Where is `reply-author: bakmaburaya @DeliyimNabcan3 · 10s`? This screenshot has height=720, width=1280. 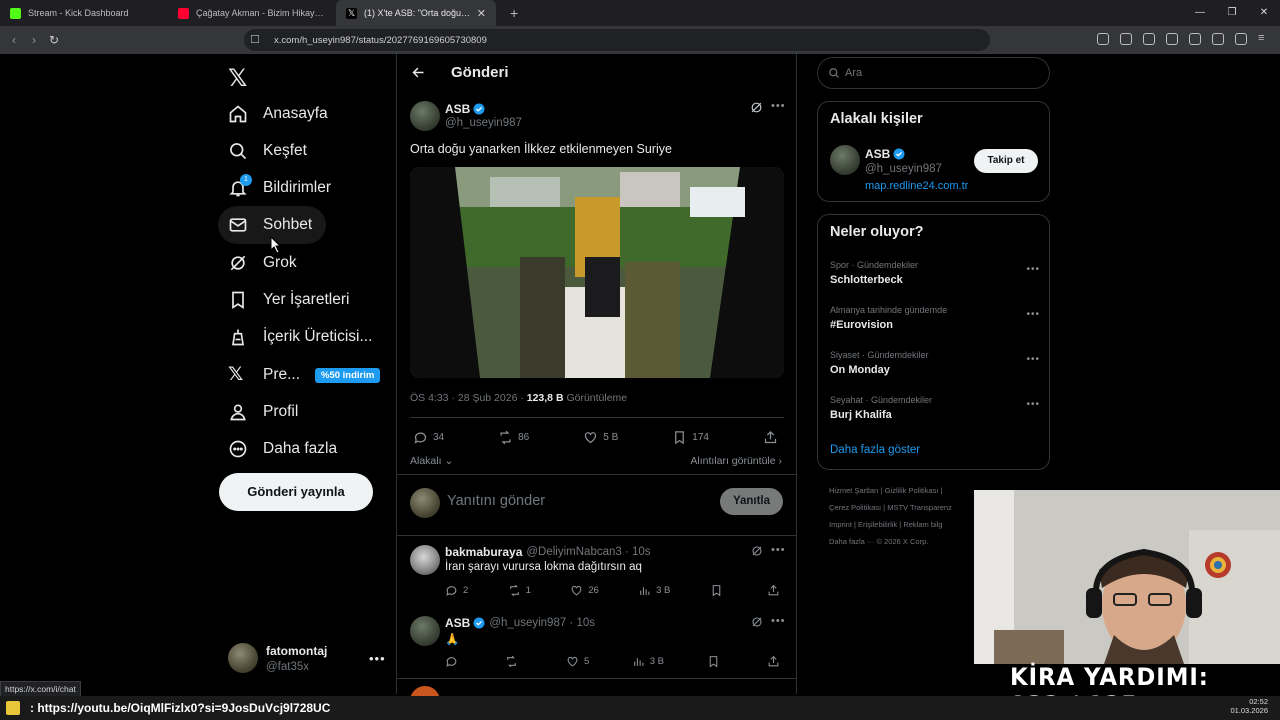
reply-author: bakmaburaya @DeliyimNabcan3 · 10s is located at coordinates (548, 552).